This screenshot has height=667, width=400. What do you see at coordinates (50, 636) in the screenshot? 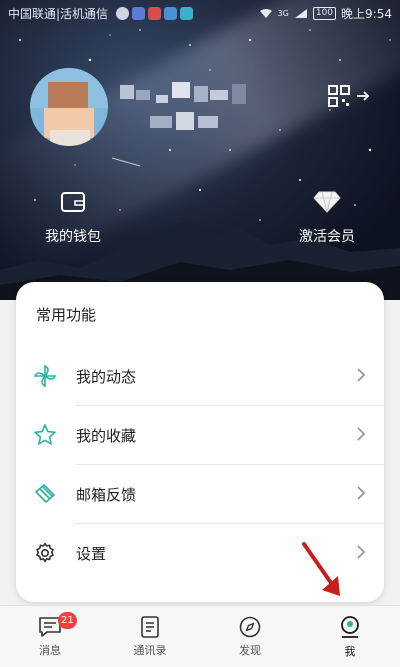
I see `tab-messages: 21 消息` at bounding box center [50, 636].